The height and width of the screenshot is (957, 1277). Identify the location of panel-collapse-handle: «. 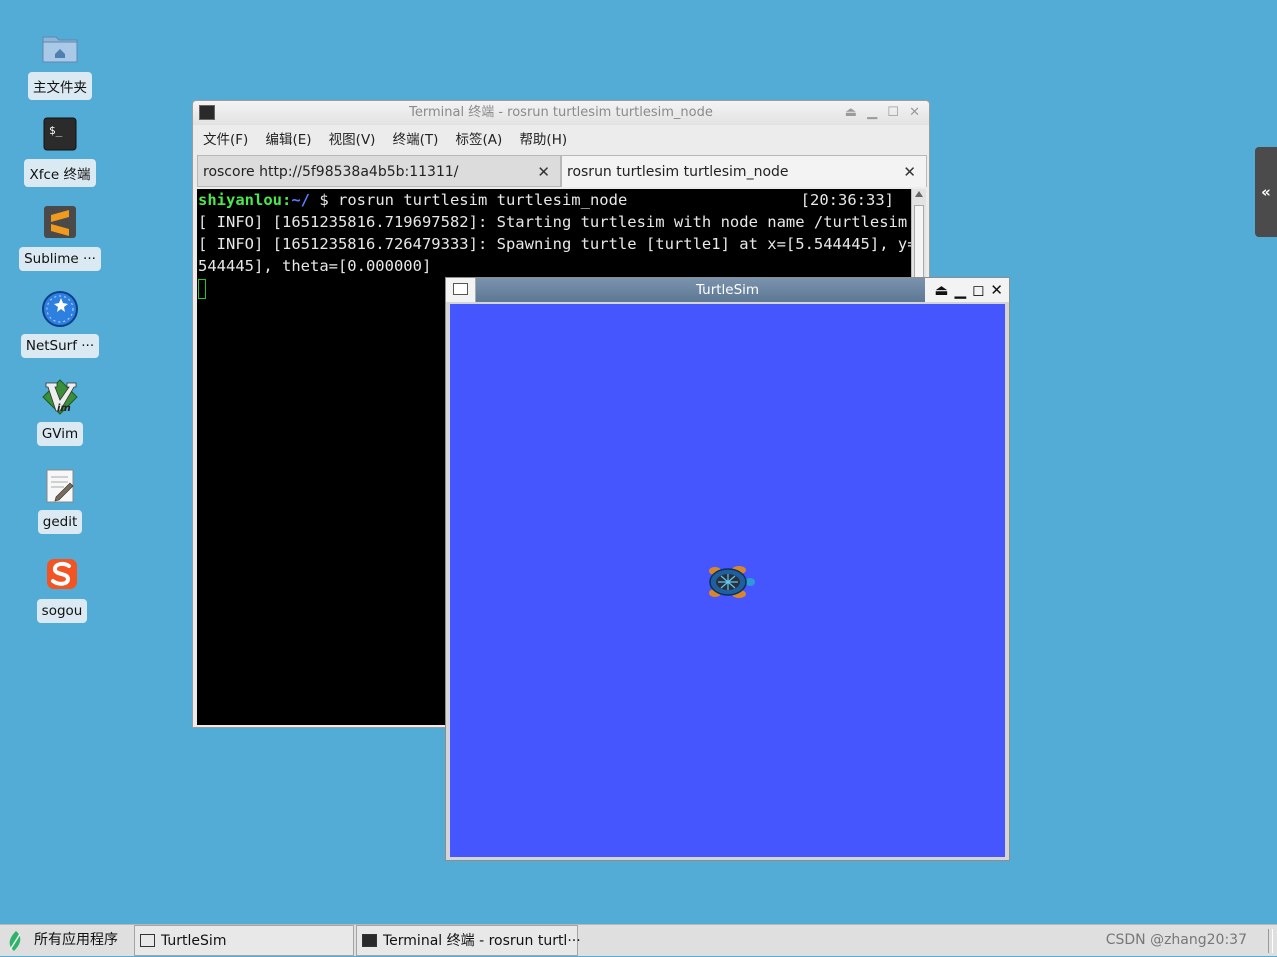
(1266, 192).